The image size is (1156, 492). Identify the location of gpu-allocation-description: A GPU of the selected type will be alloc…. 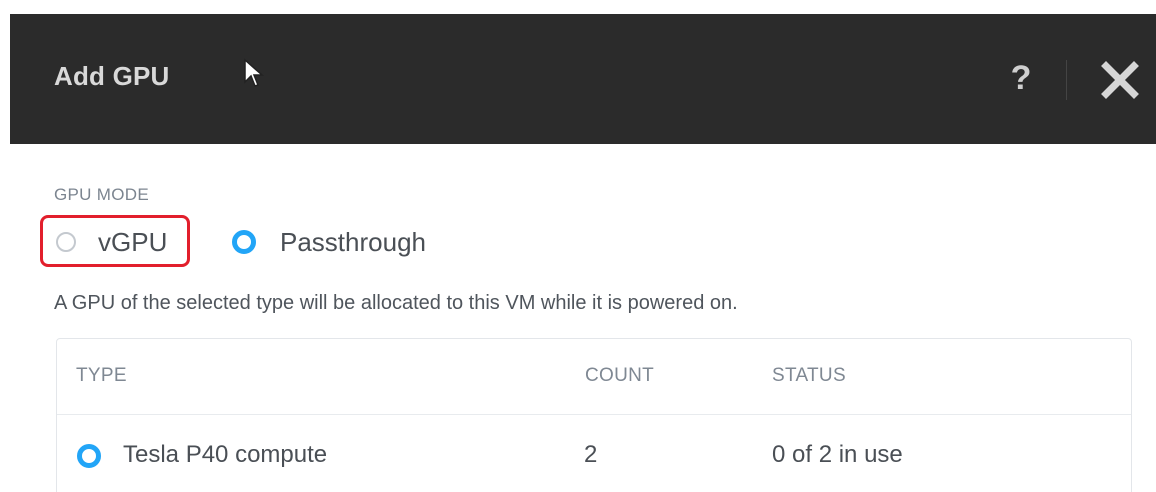
(396, 303).